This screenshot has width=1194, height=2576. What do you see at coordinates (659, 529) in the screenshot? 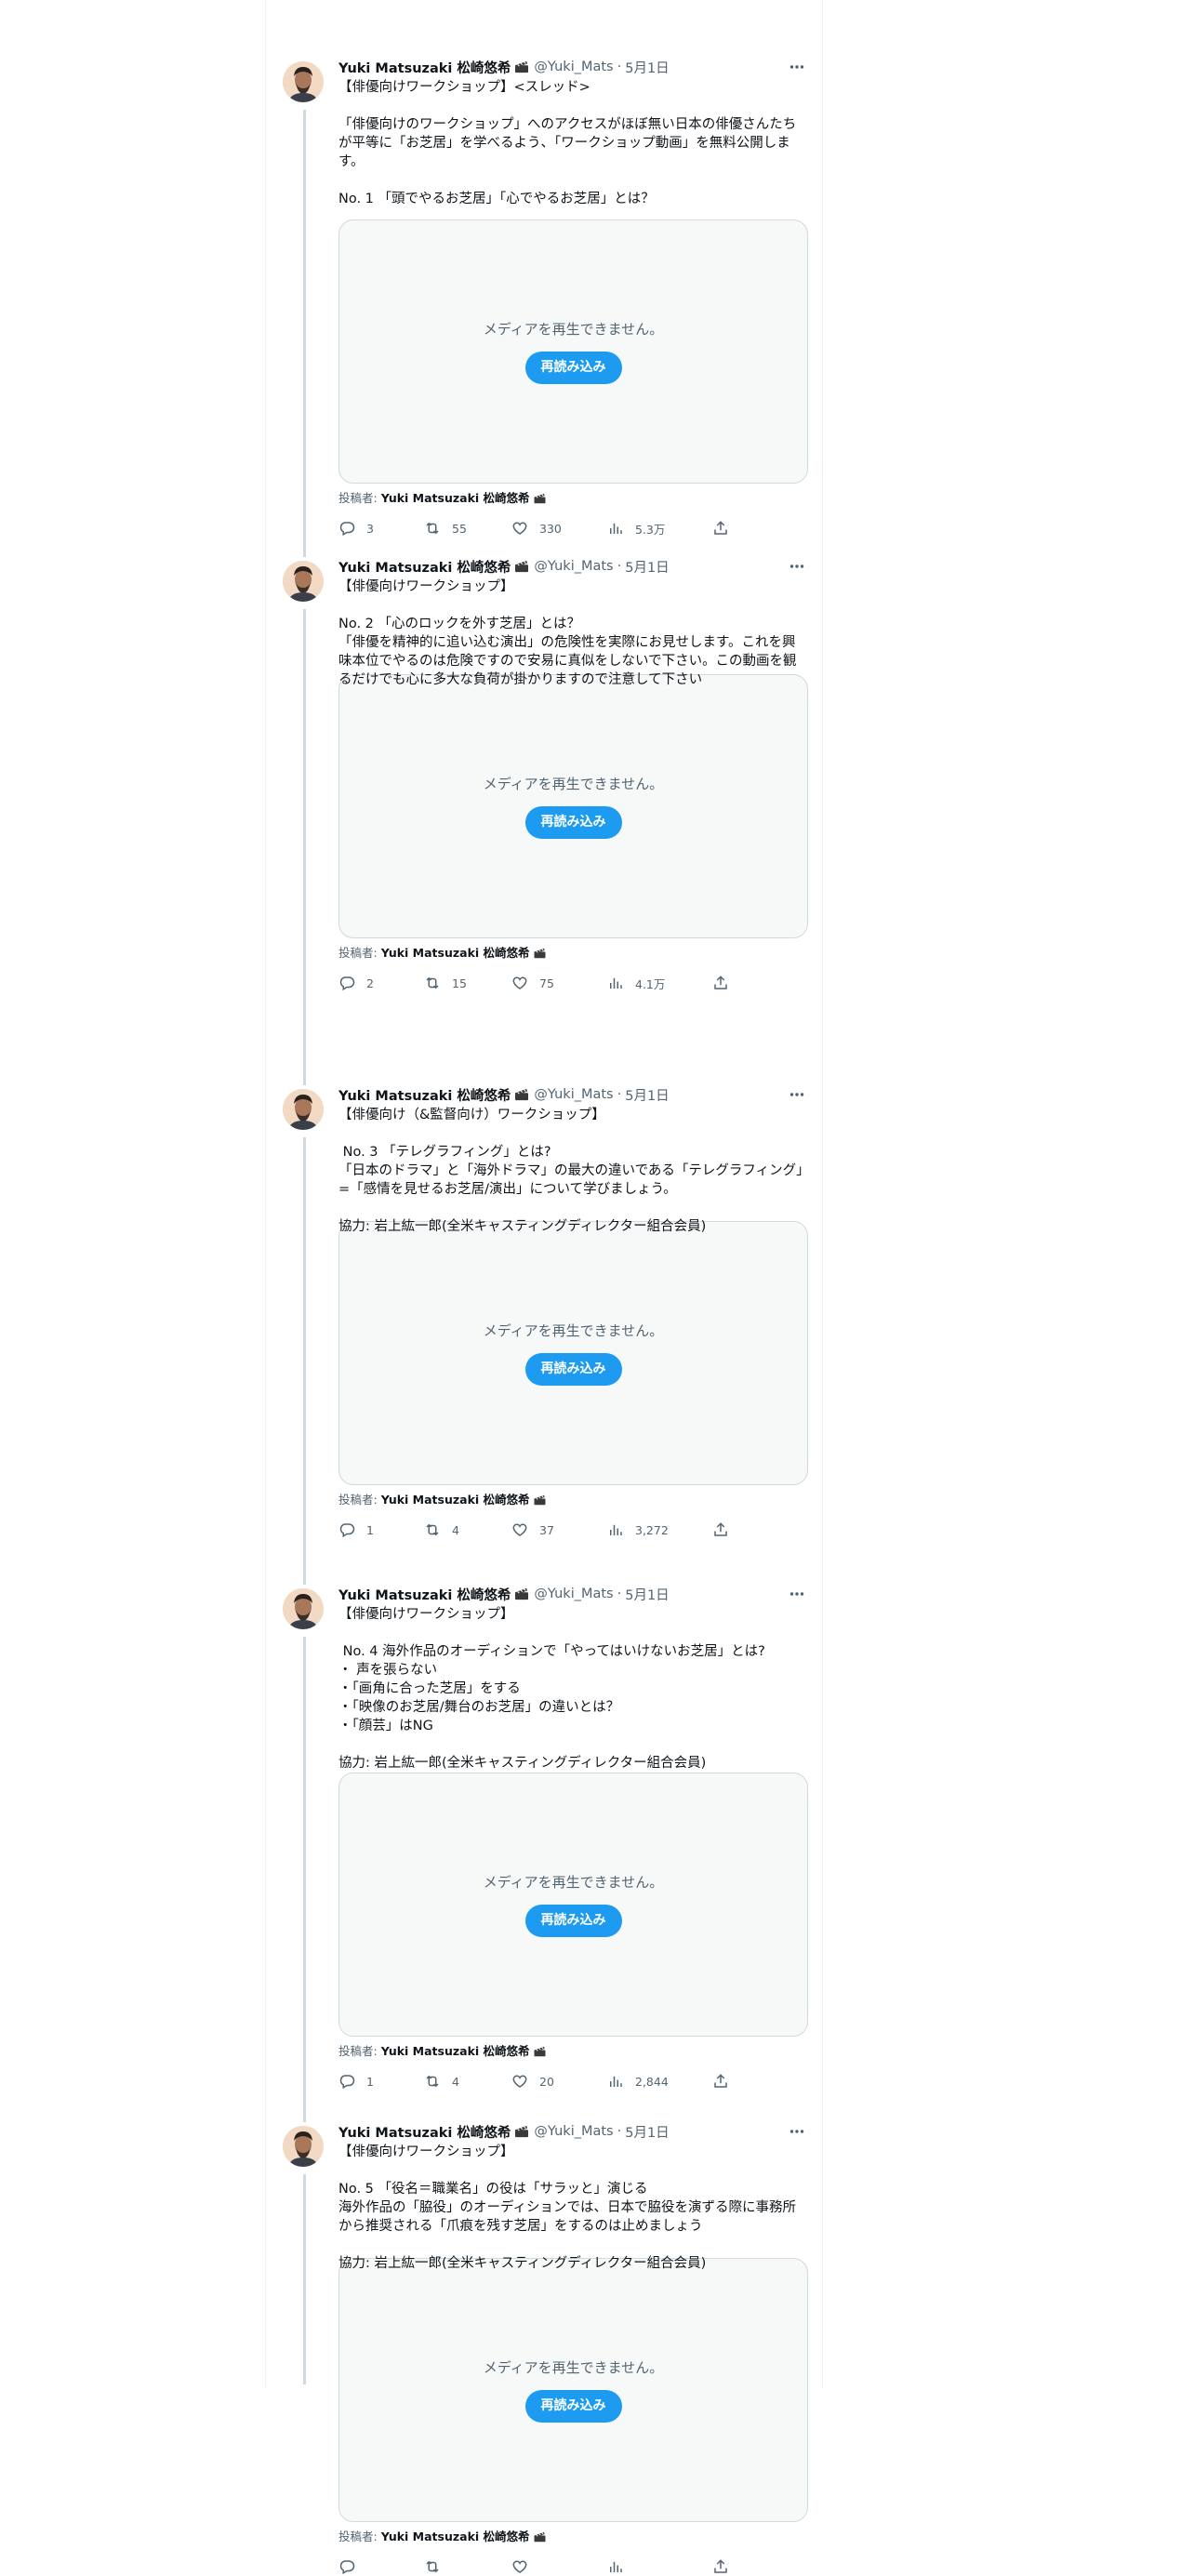
I see `views-button: 5.3万` at bounding box center [659, 529].